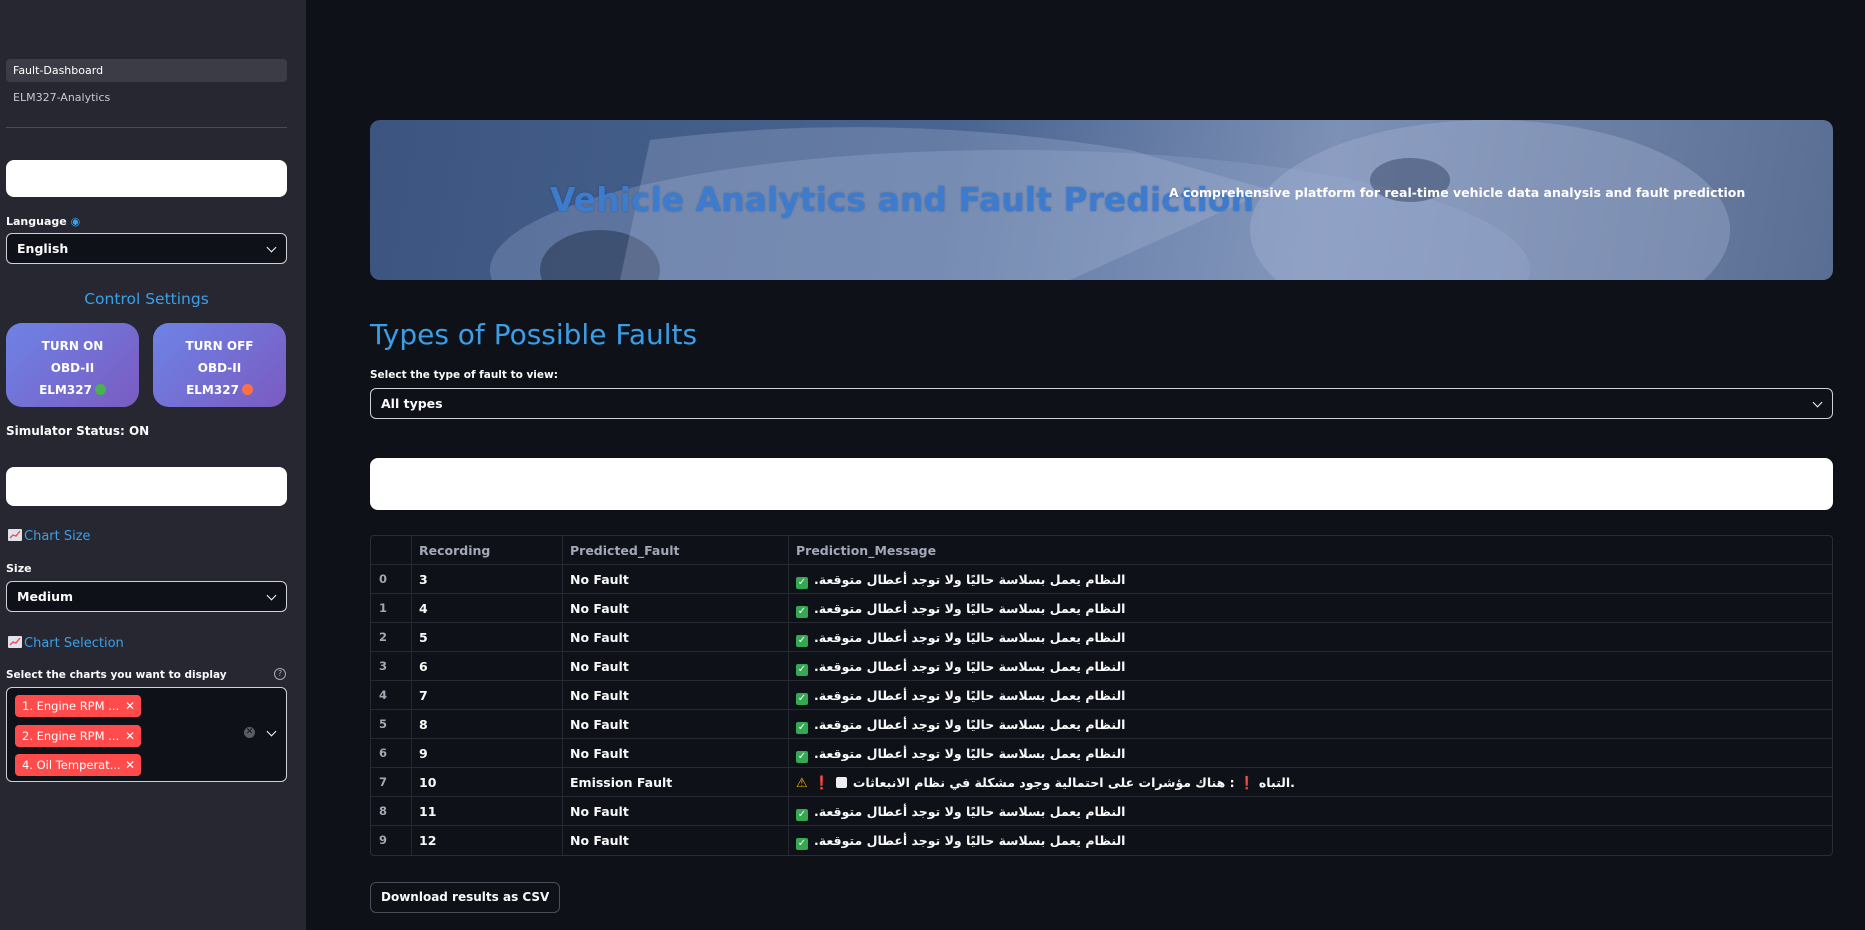 This screenshot has width=1865, height=930. Describe the element at coordinates (902, 199) in the screenshot. I see `hero-title: Vehicle Analytics and Fault Prediction` at that location.